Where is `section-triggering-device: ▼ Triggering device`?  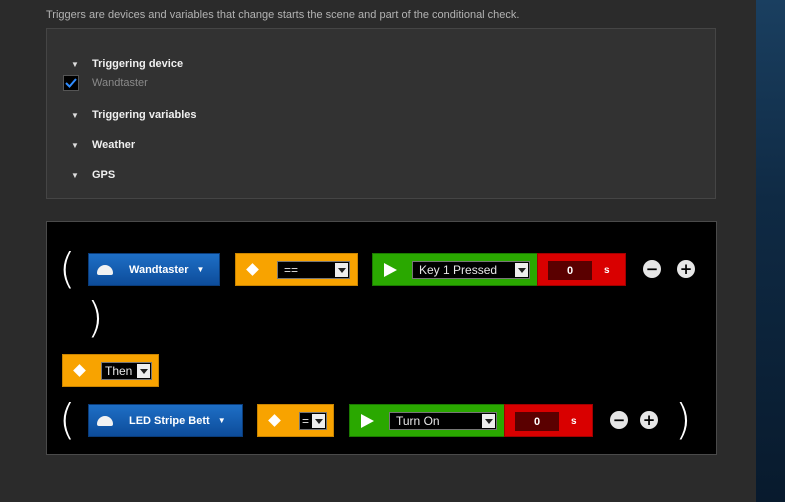 section-triggering-device: ▼ Triggering device is located at coordinates (127, 64).